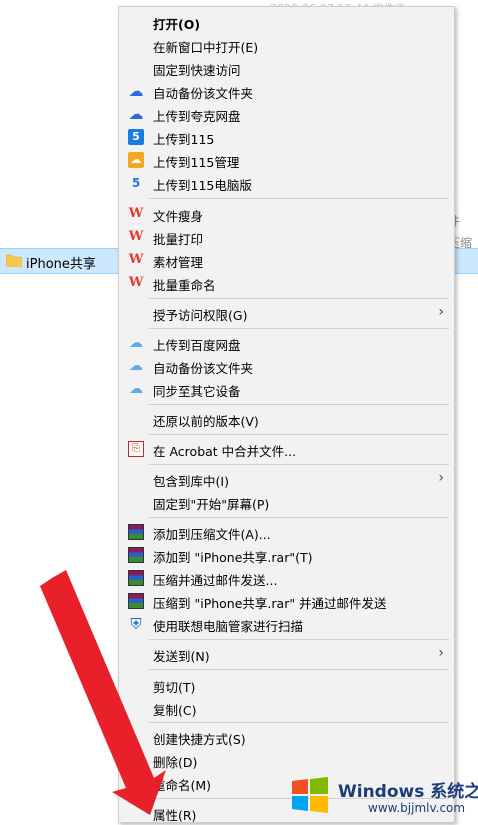 This screenshot has width=478, height=825. I want to click on menu-item-label: 上传到百度网盘, so click(197, 345).